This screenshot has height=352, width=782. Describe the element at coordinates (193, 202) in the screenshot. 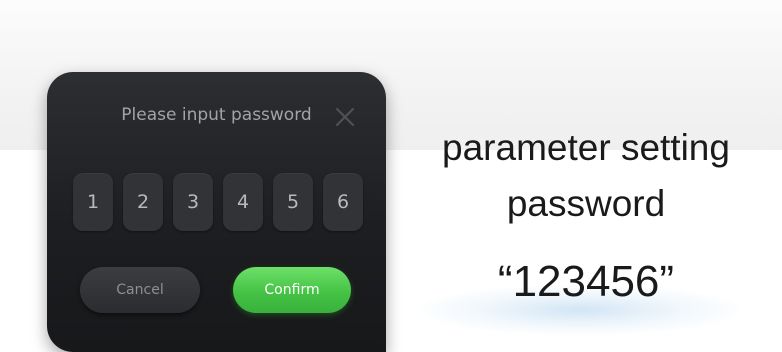

I see `password-digit-3: 3` at that location.